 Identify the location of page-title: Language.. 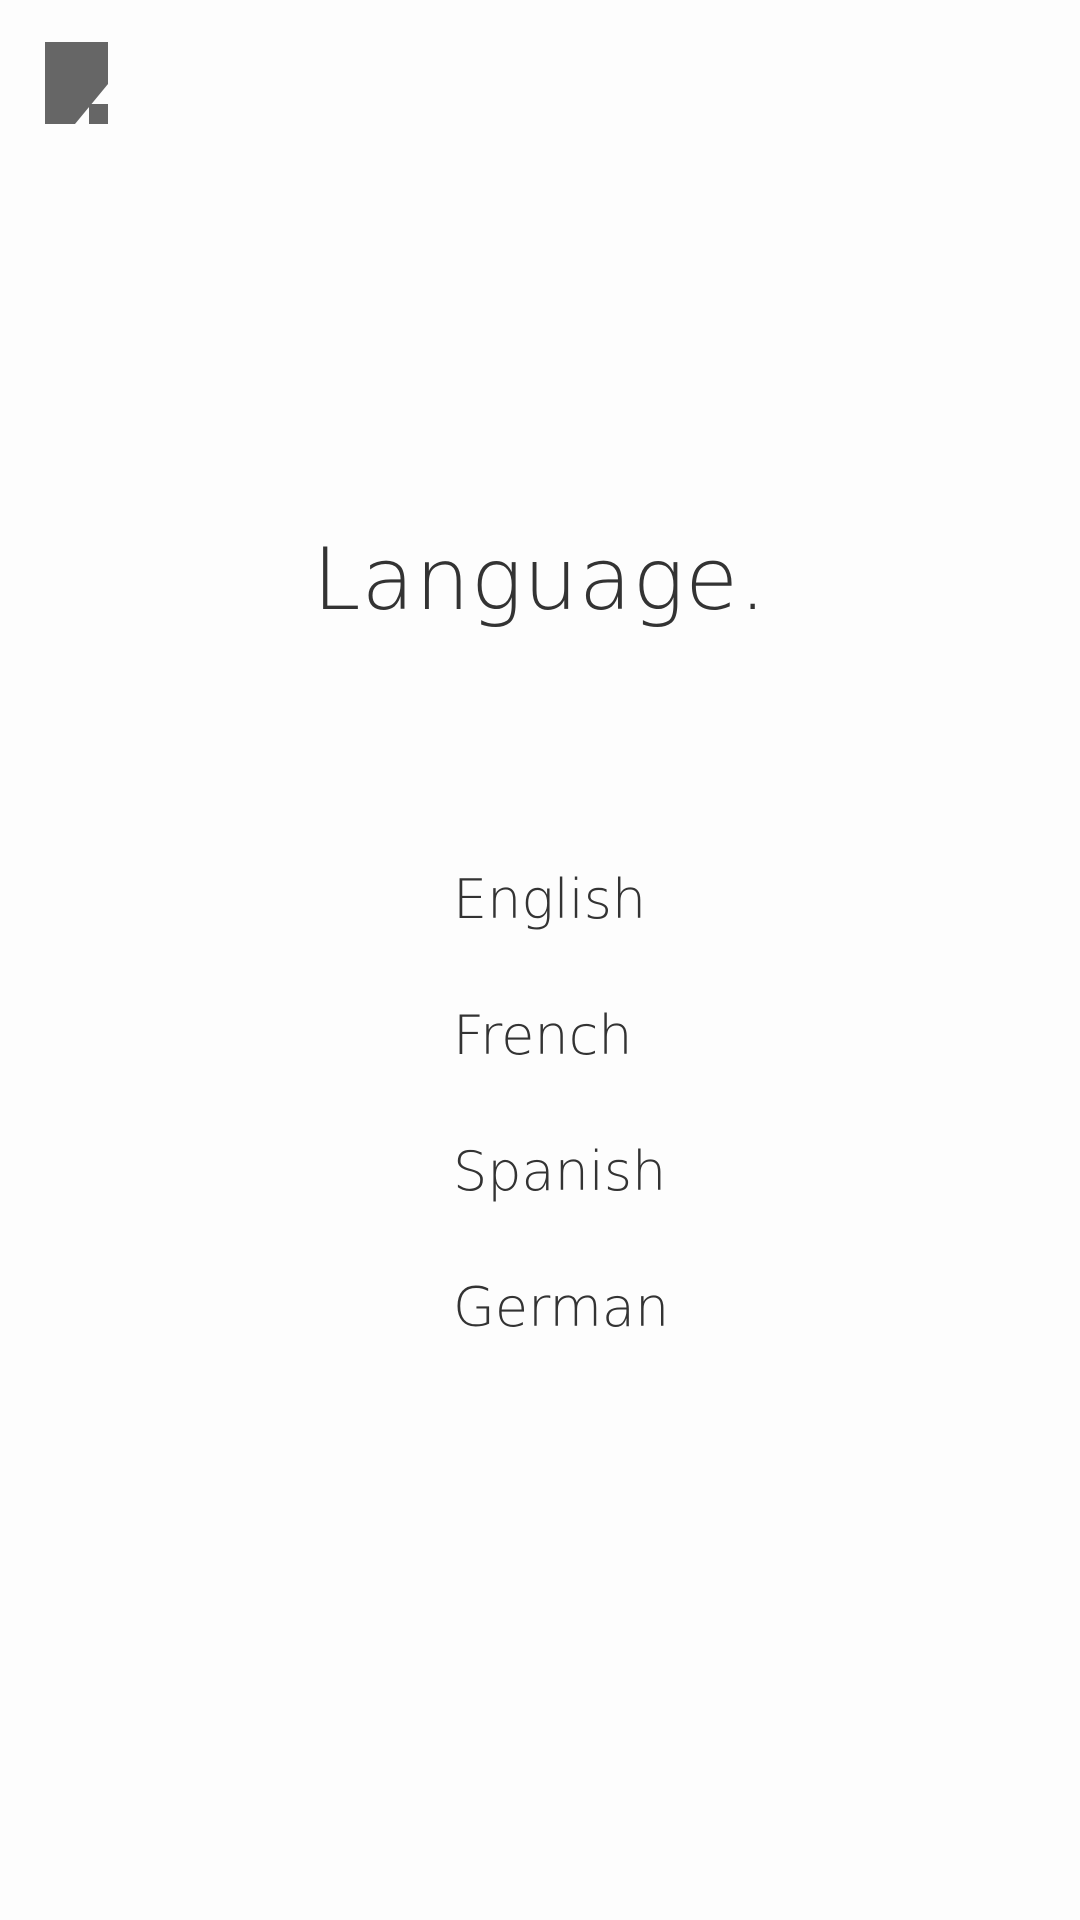
(540, 580).